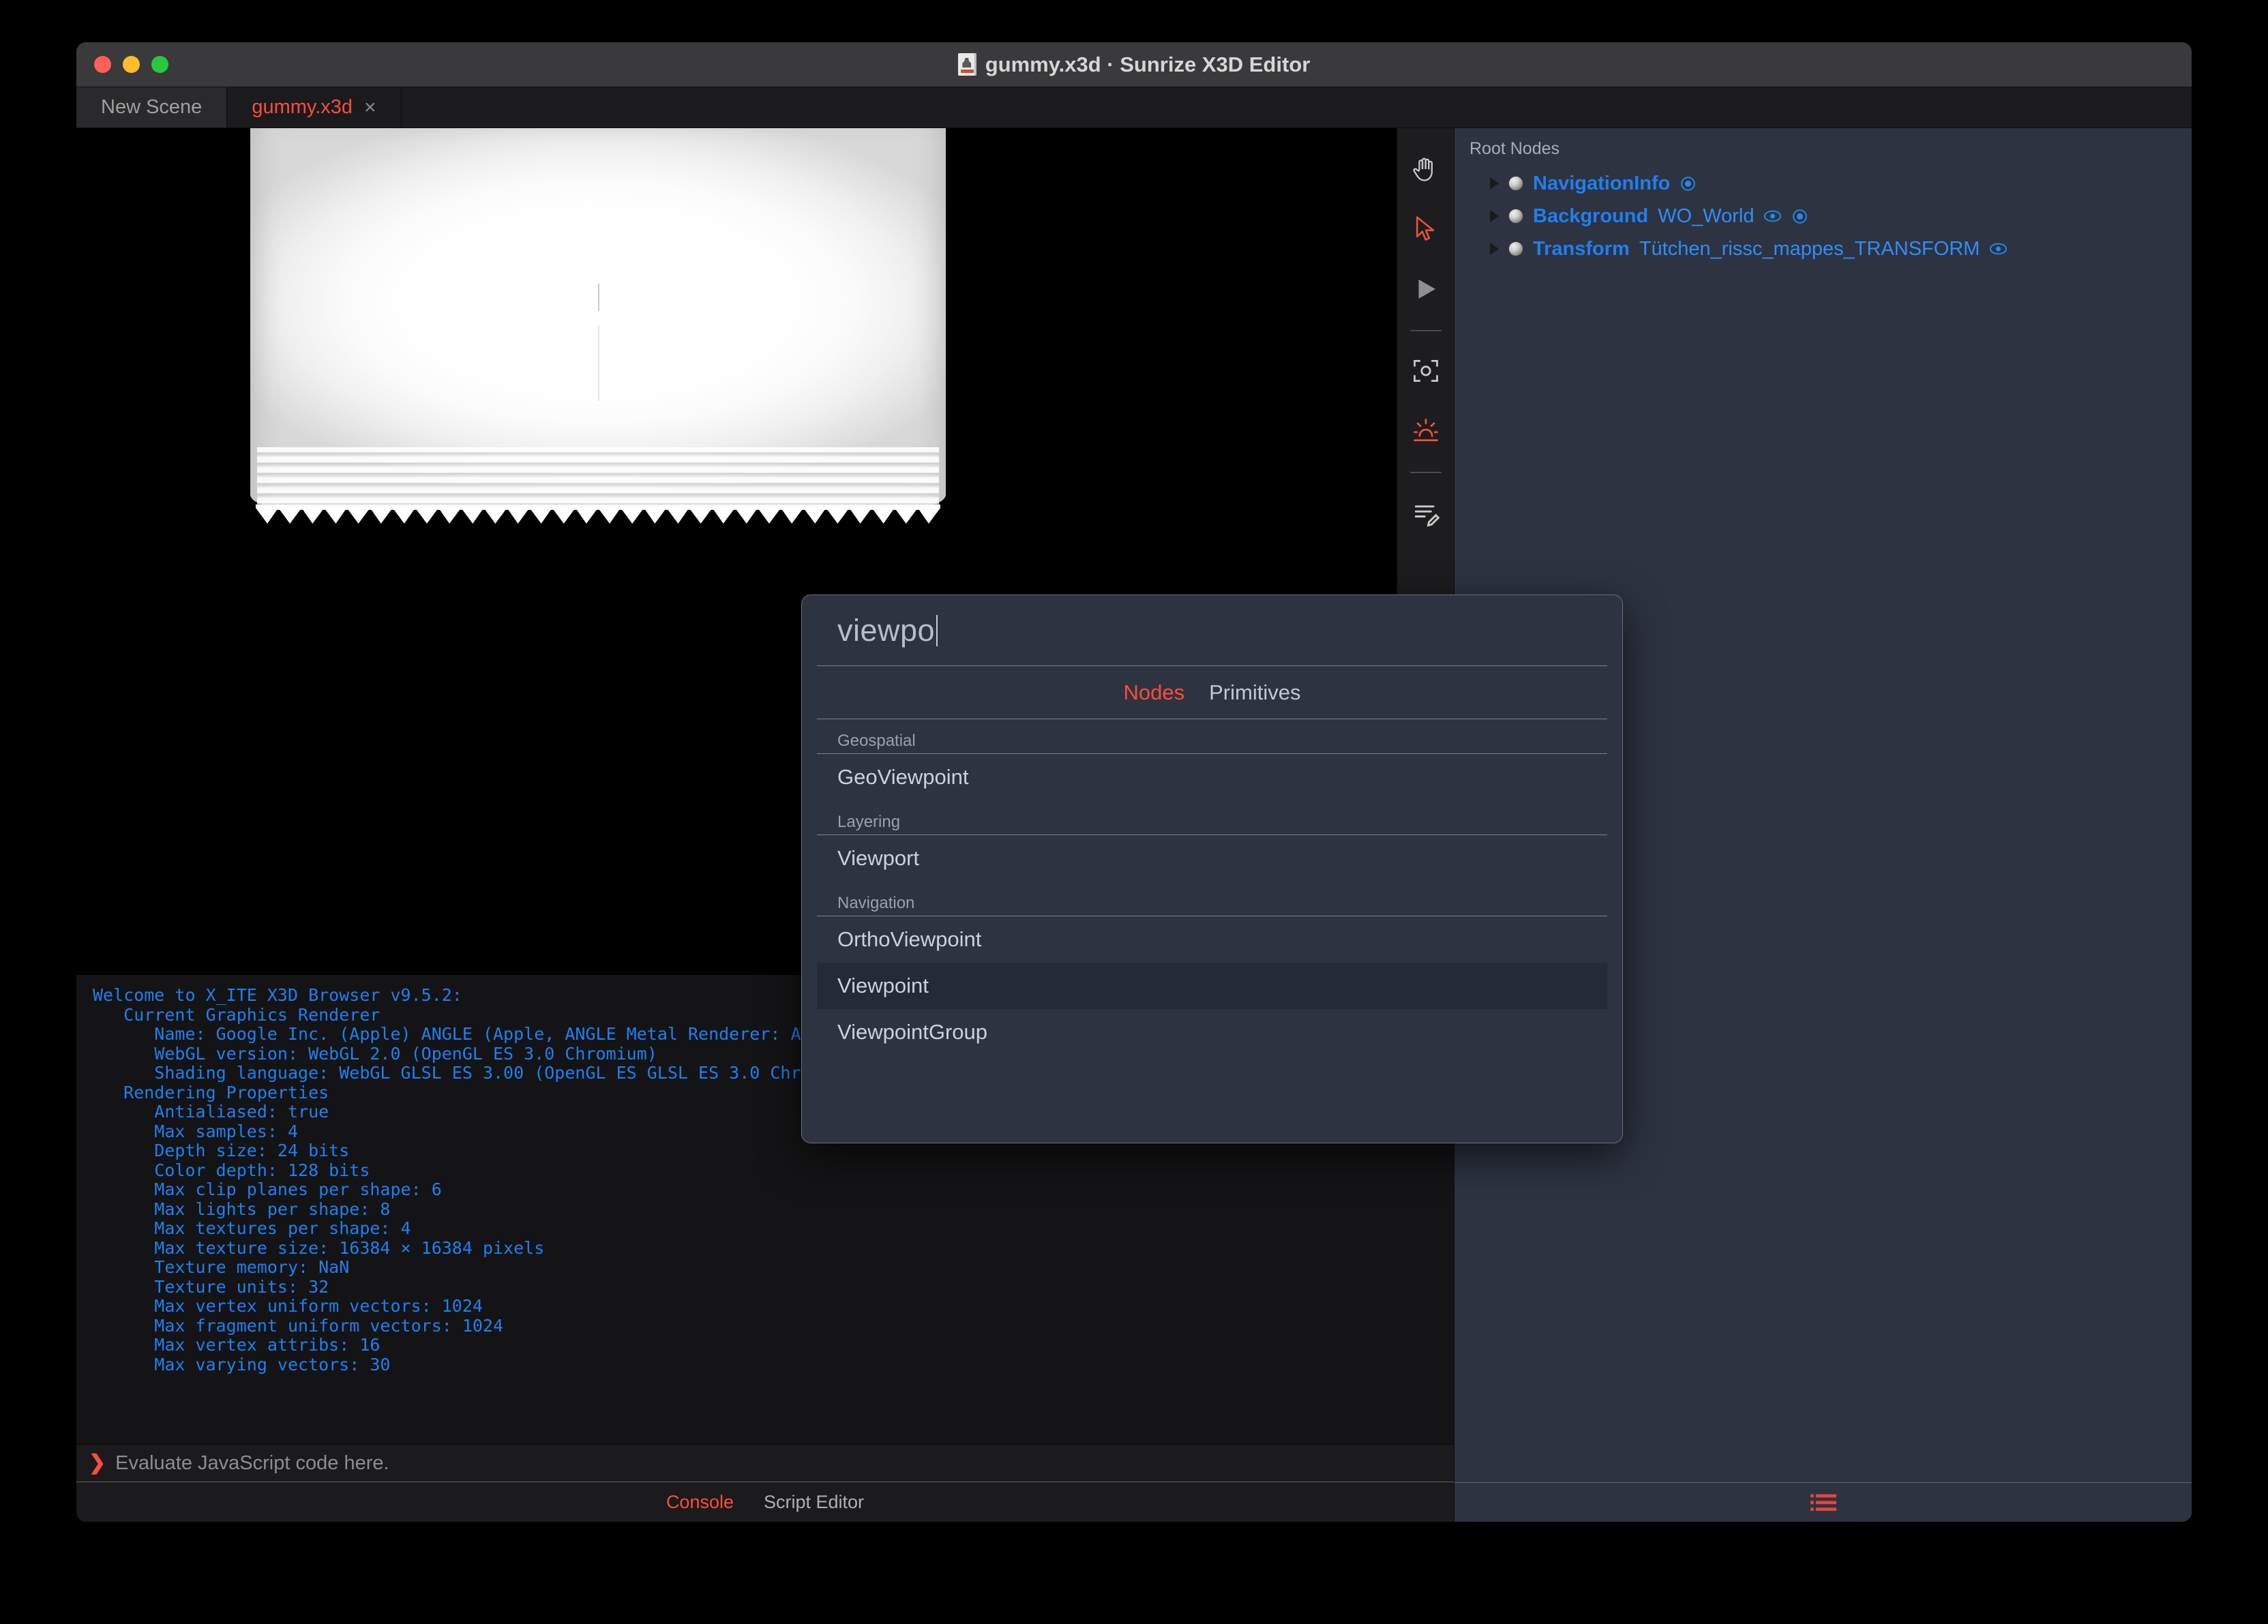  What do you see at coordinates (1154, 692) in the screenshot?
I see `tab-nodes: Nodes` at bounding box center [1154, 692].